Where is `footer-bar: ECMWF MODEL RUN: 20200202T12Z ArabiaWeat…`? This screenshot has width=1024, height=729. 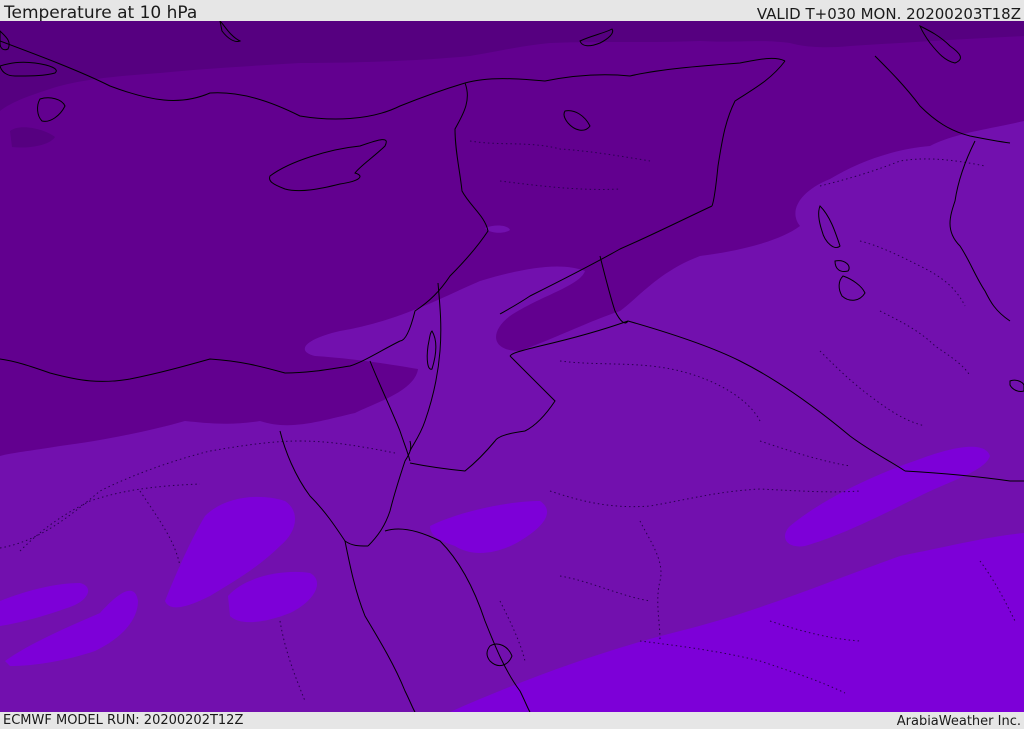 footer-bar: ECMWF MODEL RUN: 20200202T12Z ArabiaWeat… is located at coordinates (512, 720).